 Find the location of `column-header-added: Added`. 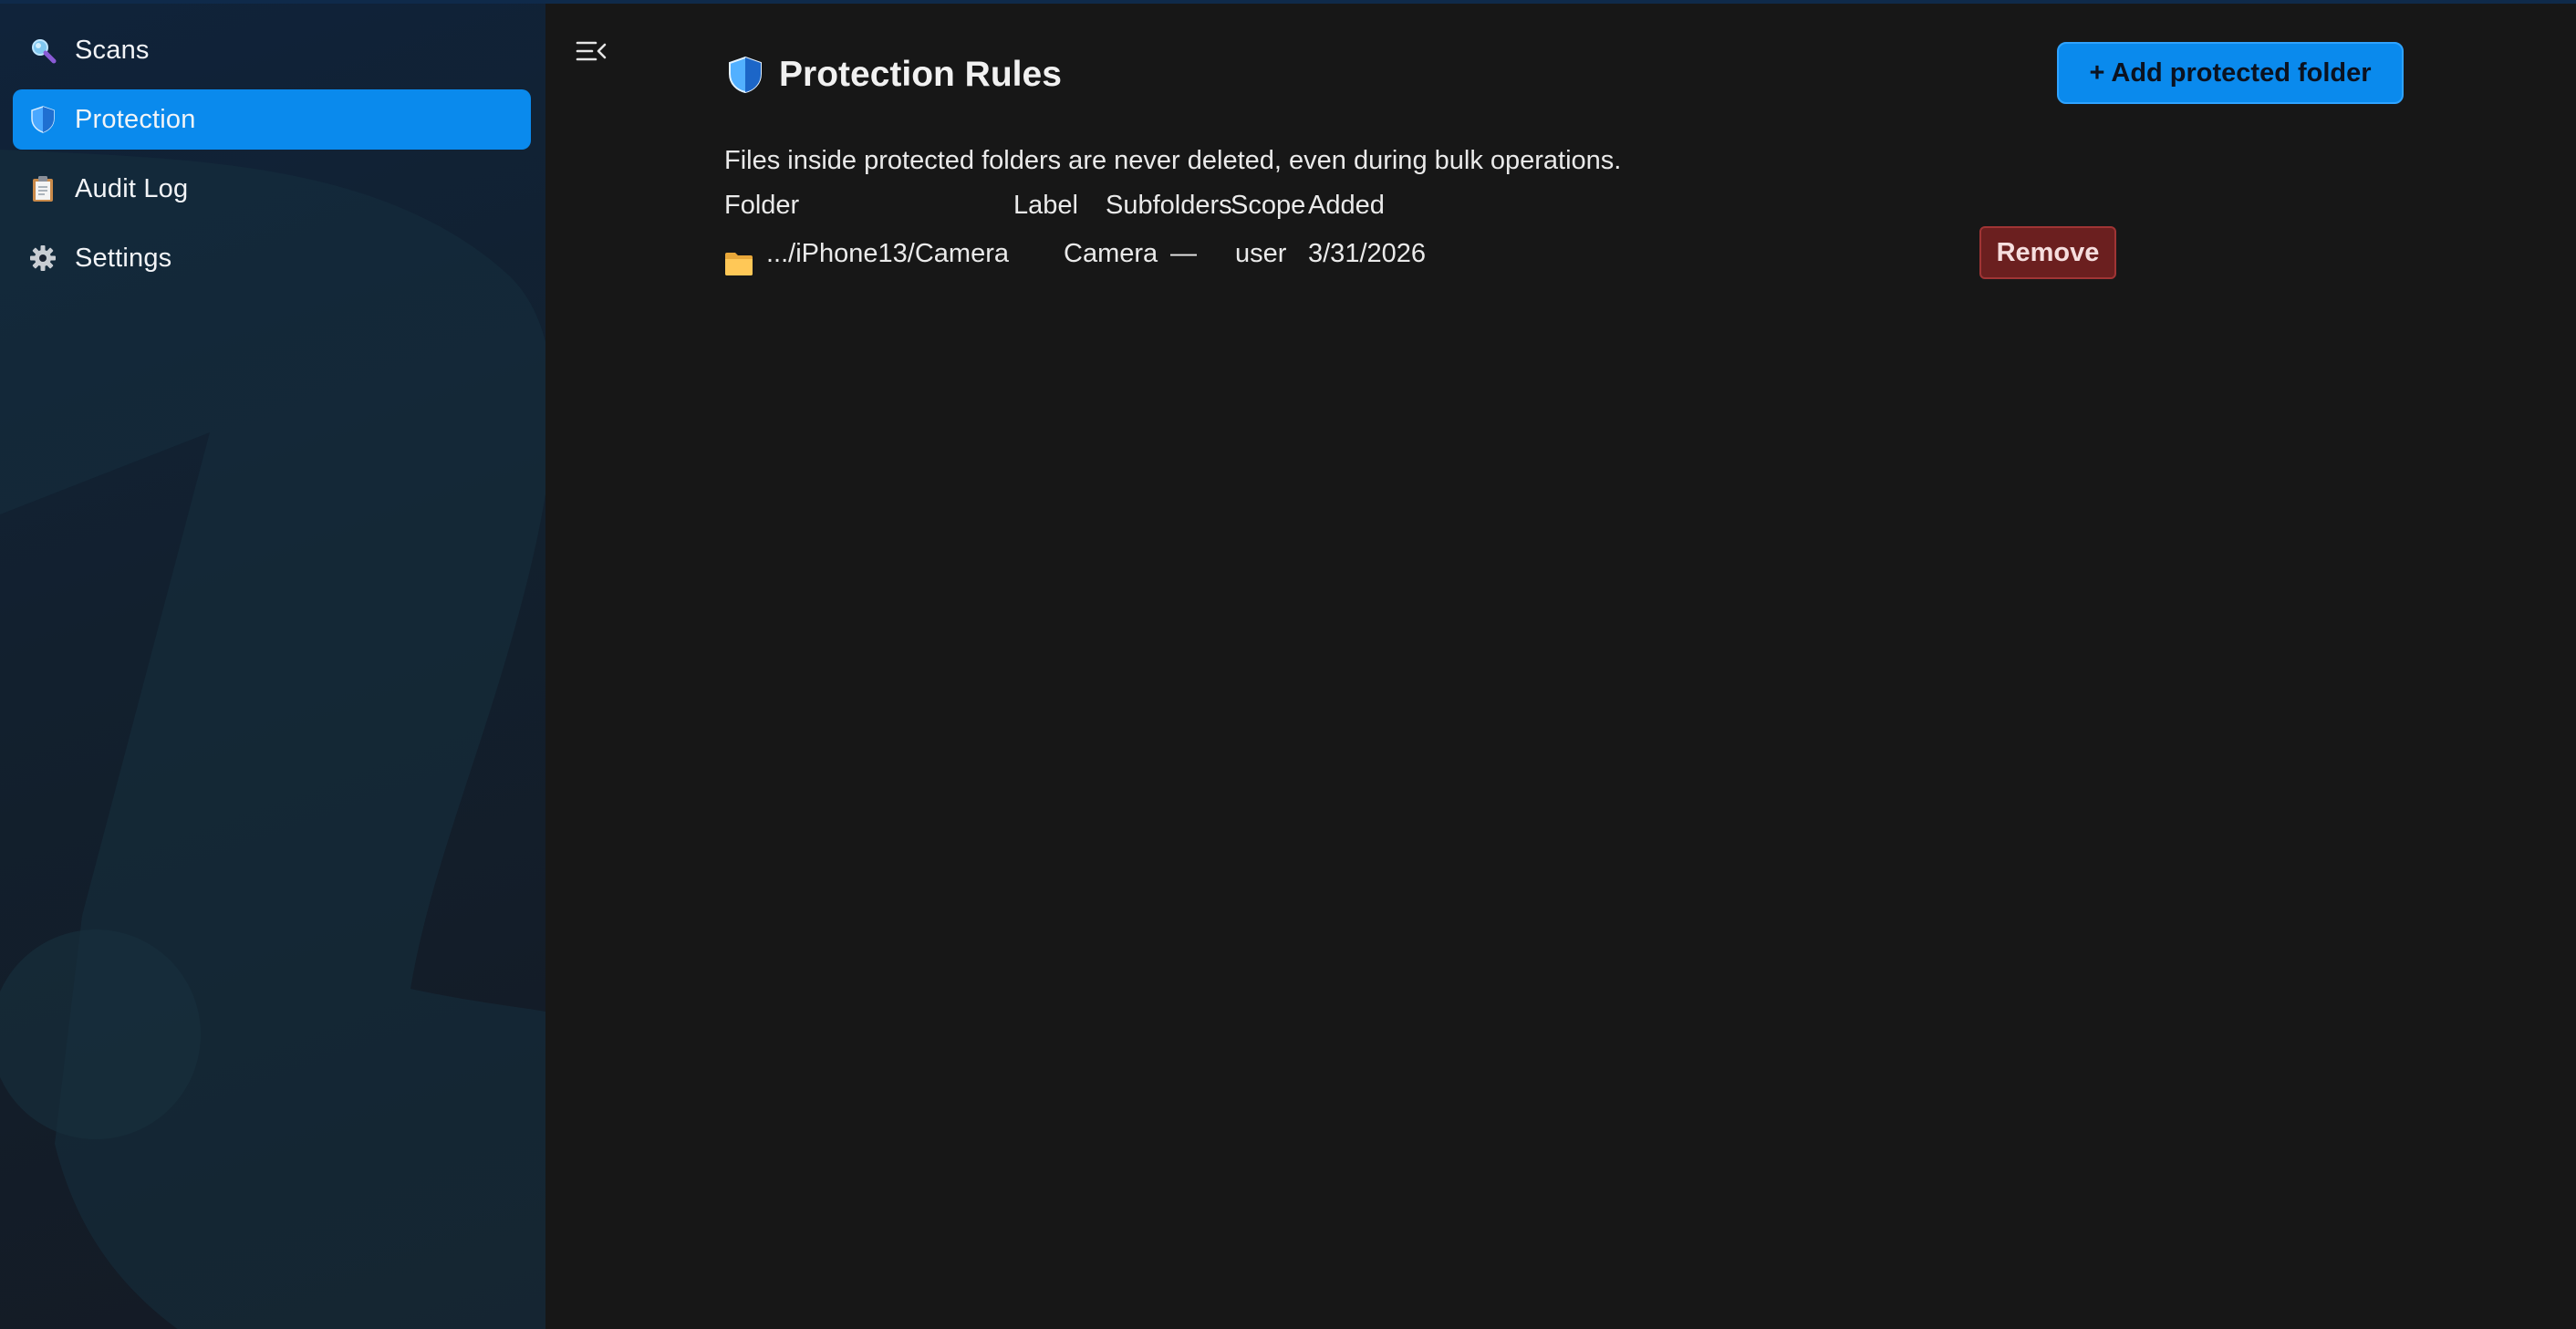

column-header-added: Added is located at coordinates (1346, 205).